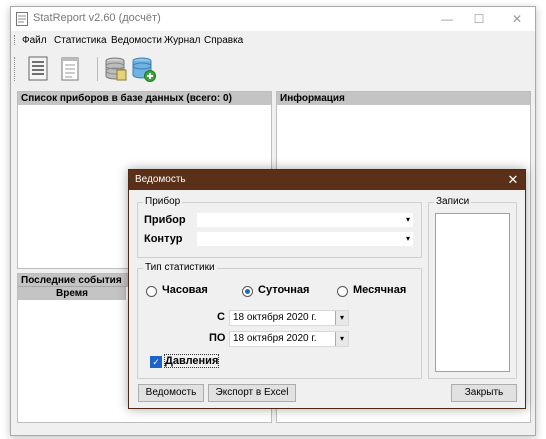 This screenshot has height=439, width=546. I want to click on records-group: Записи, so click(472, 287).